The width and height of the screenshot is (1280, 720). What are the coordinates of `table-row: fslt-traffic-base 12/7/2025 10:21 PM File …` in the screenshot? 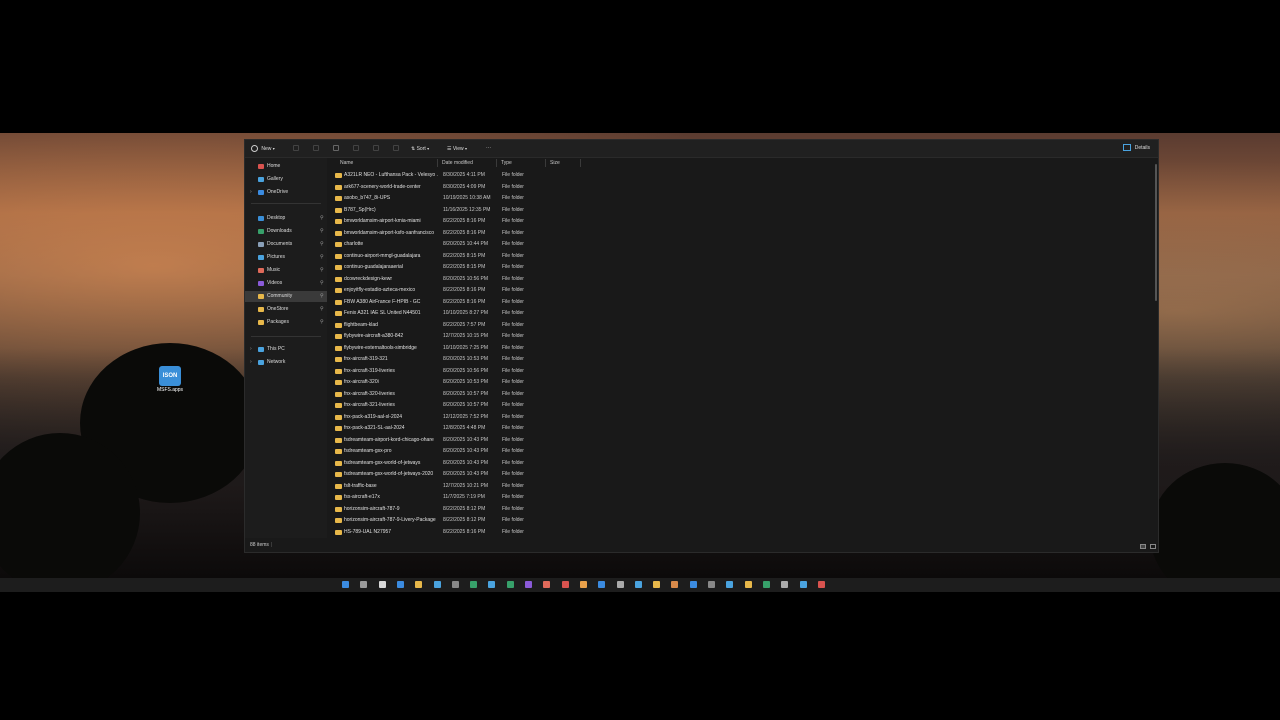 It's located at (448, 486).